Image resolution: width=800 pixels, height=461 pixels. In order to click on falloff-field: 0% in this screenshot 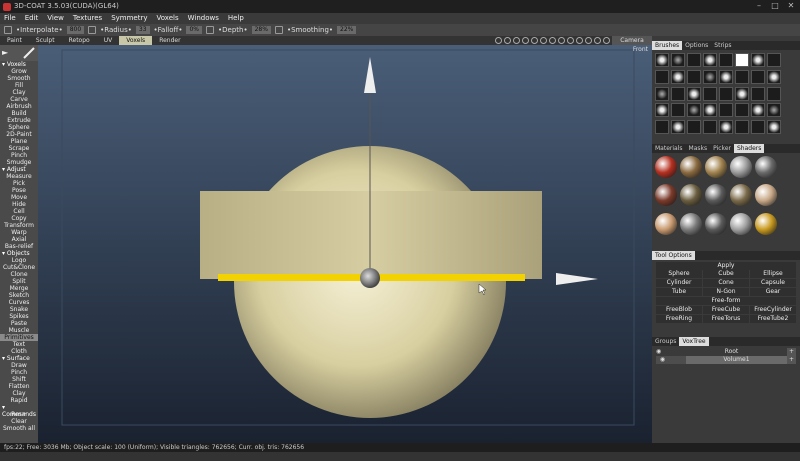, I will do `click(194, 30)`.